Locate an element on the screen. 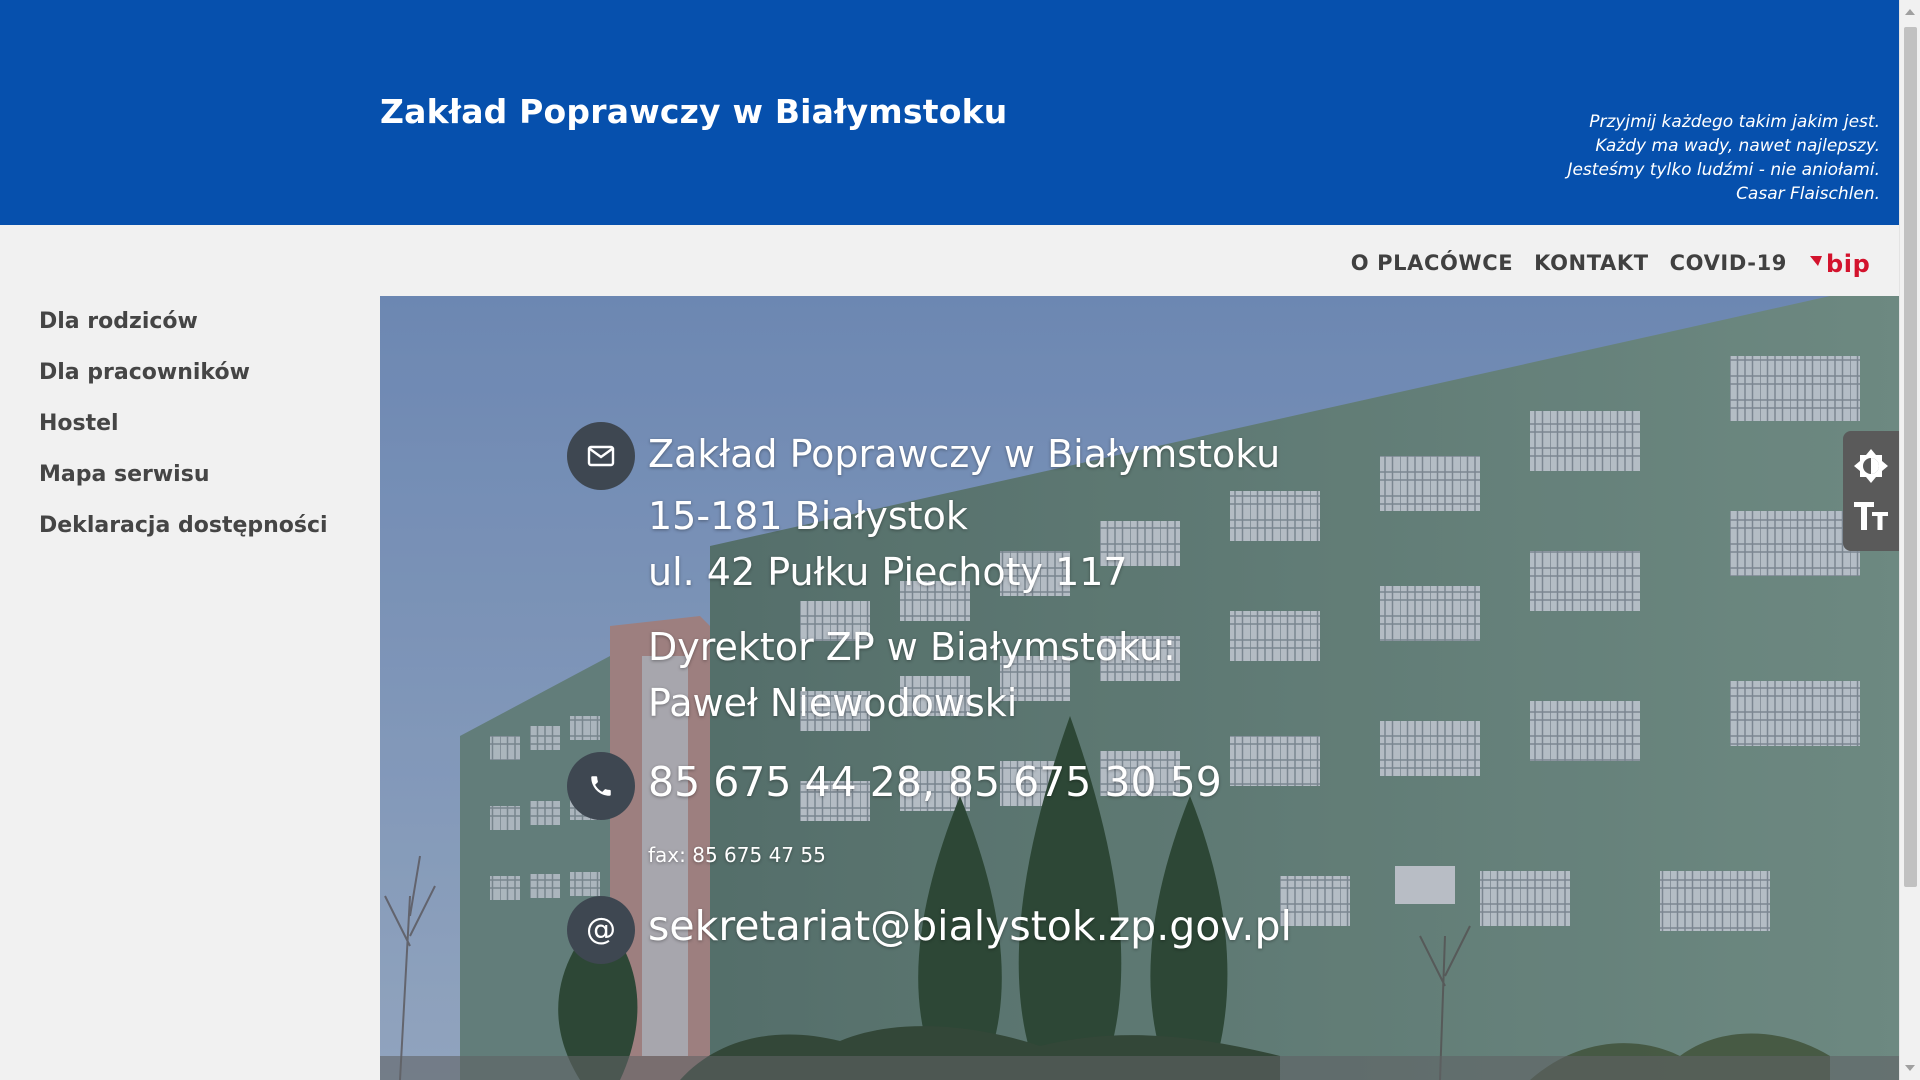 This screenshot has width=1920, height=1080. contact-postal: 15-181 Białystok is located at coordinates (808, 516).